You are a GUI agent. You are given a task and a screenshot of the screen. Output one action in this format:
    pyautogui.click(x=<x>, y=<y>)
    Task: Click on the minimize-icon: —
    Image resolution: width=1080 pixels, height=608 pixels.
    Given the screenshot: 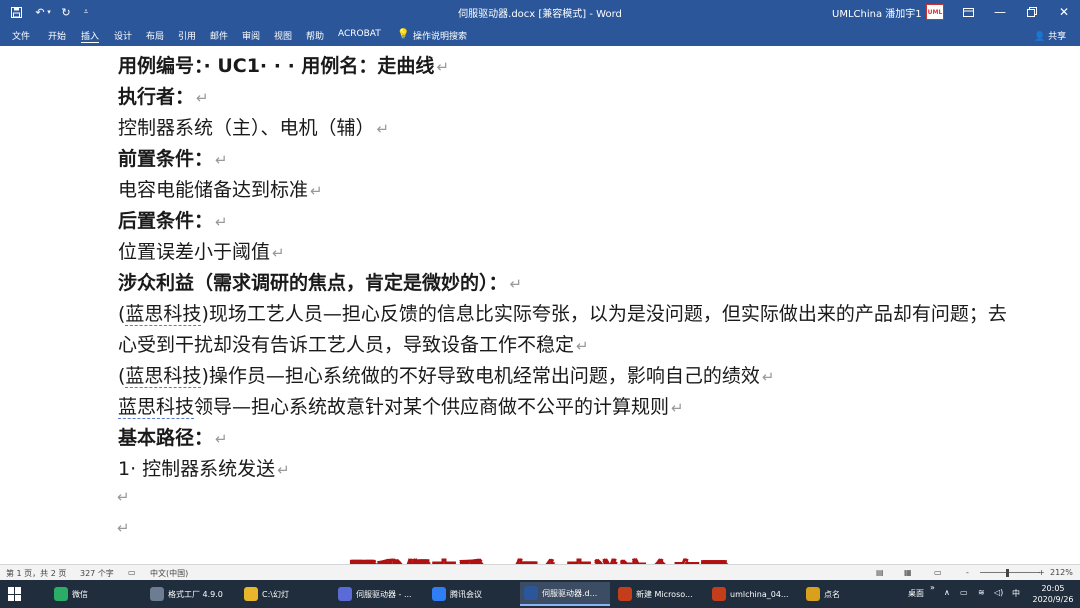 What is the action you would take?
    pyautogui.click(x=1000, y=12)
    